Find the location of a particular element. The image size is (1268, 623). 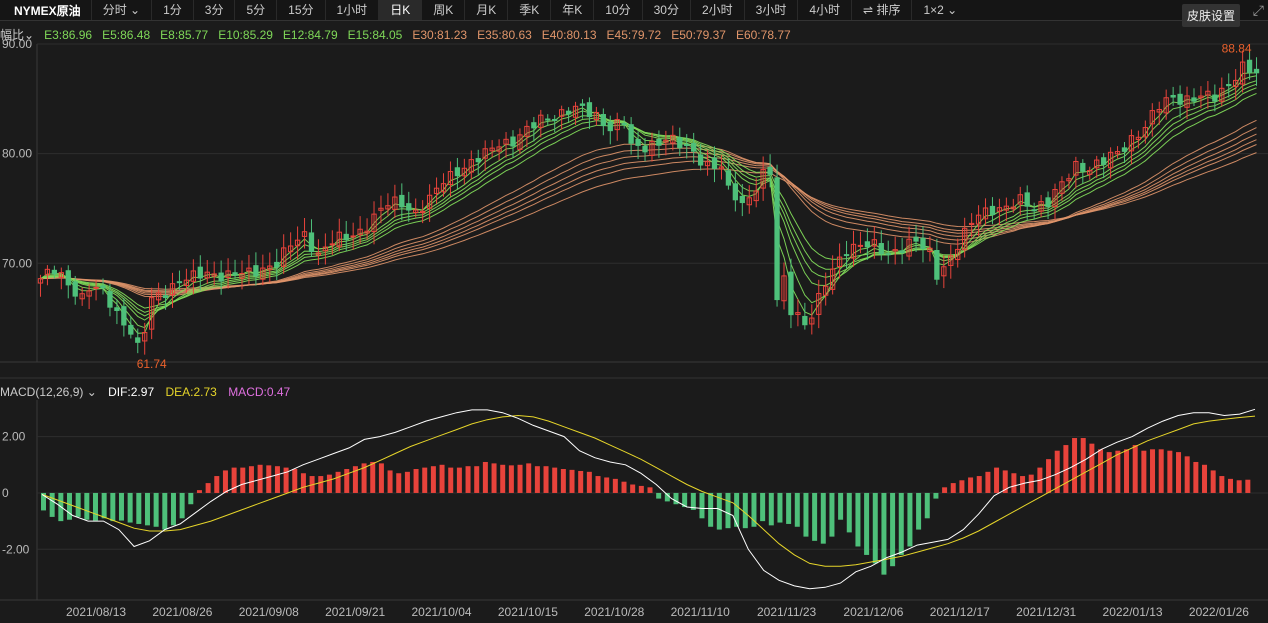

date-tick-label: 2021/09/21 is located at coordinates (355, 612).